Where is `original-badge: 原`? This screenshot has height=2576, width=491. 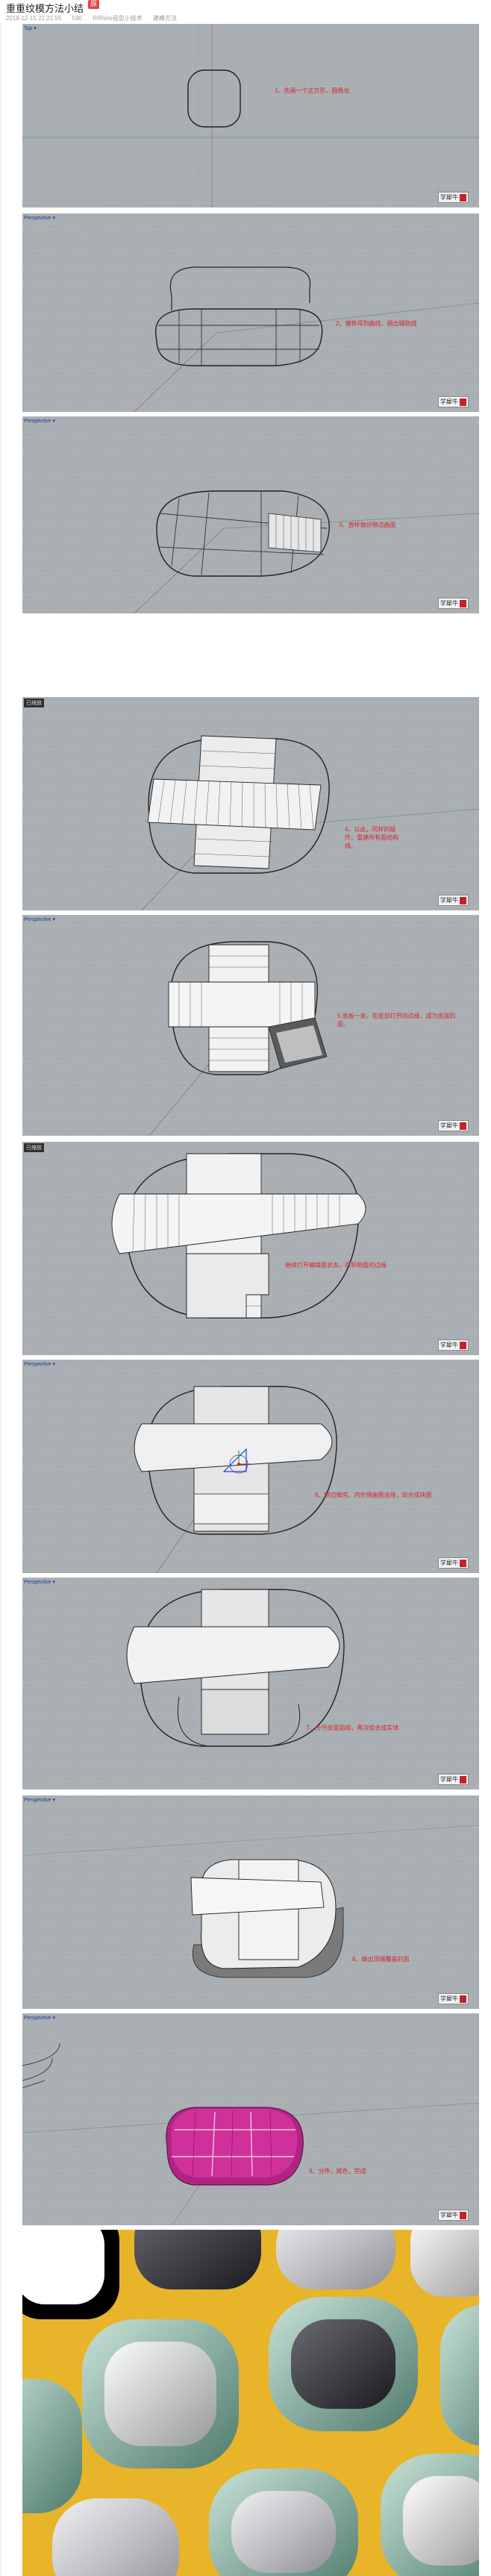
original-badge: 原 is located at coordinates (93, 4).